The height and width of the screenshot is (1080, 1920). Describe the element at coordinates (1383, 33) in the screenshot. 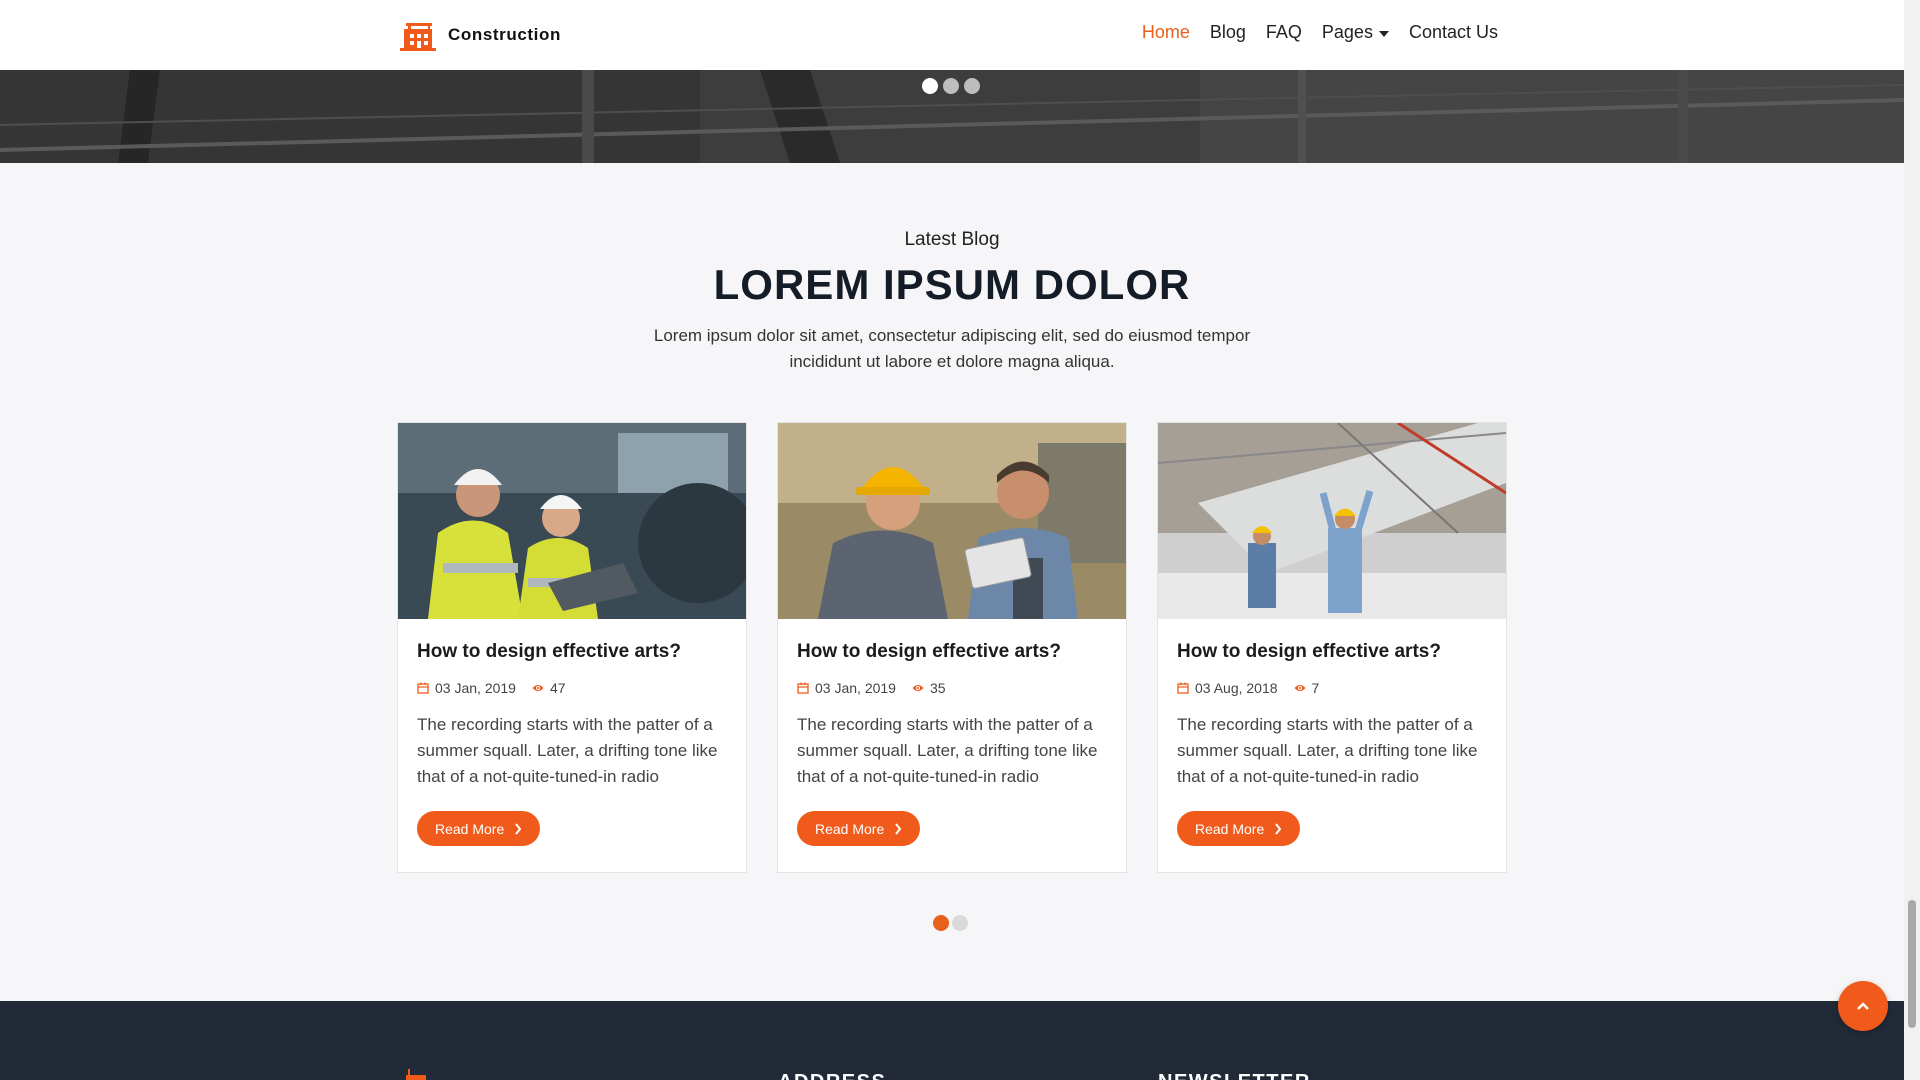

I see `caret-down-icon` at that location.